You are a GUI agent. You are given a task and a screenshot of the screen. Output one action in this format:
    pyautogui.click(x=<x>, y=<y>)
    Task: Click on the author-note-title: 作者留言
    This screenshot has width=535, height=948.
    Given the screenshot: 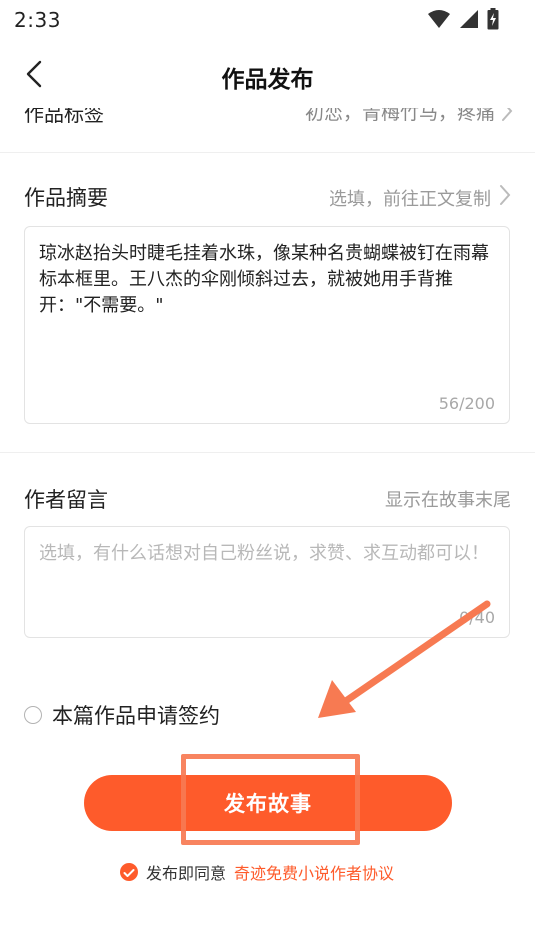 What is the action you would take?
    pyautogui.click(x=66, y=500)
    